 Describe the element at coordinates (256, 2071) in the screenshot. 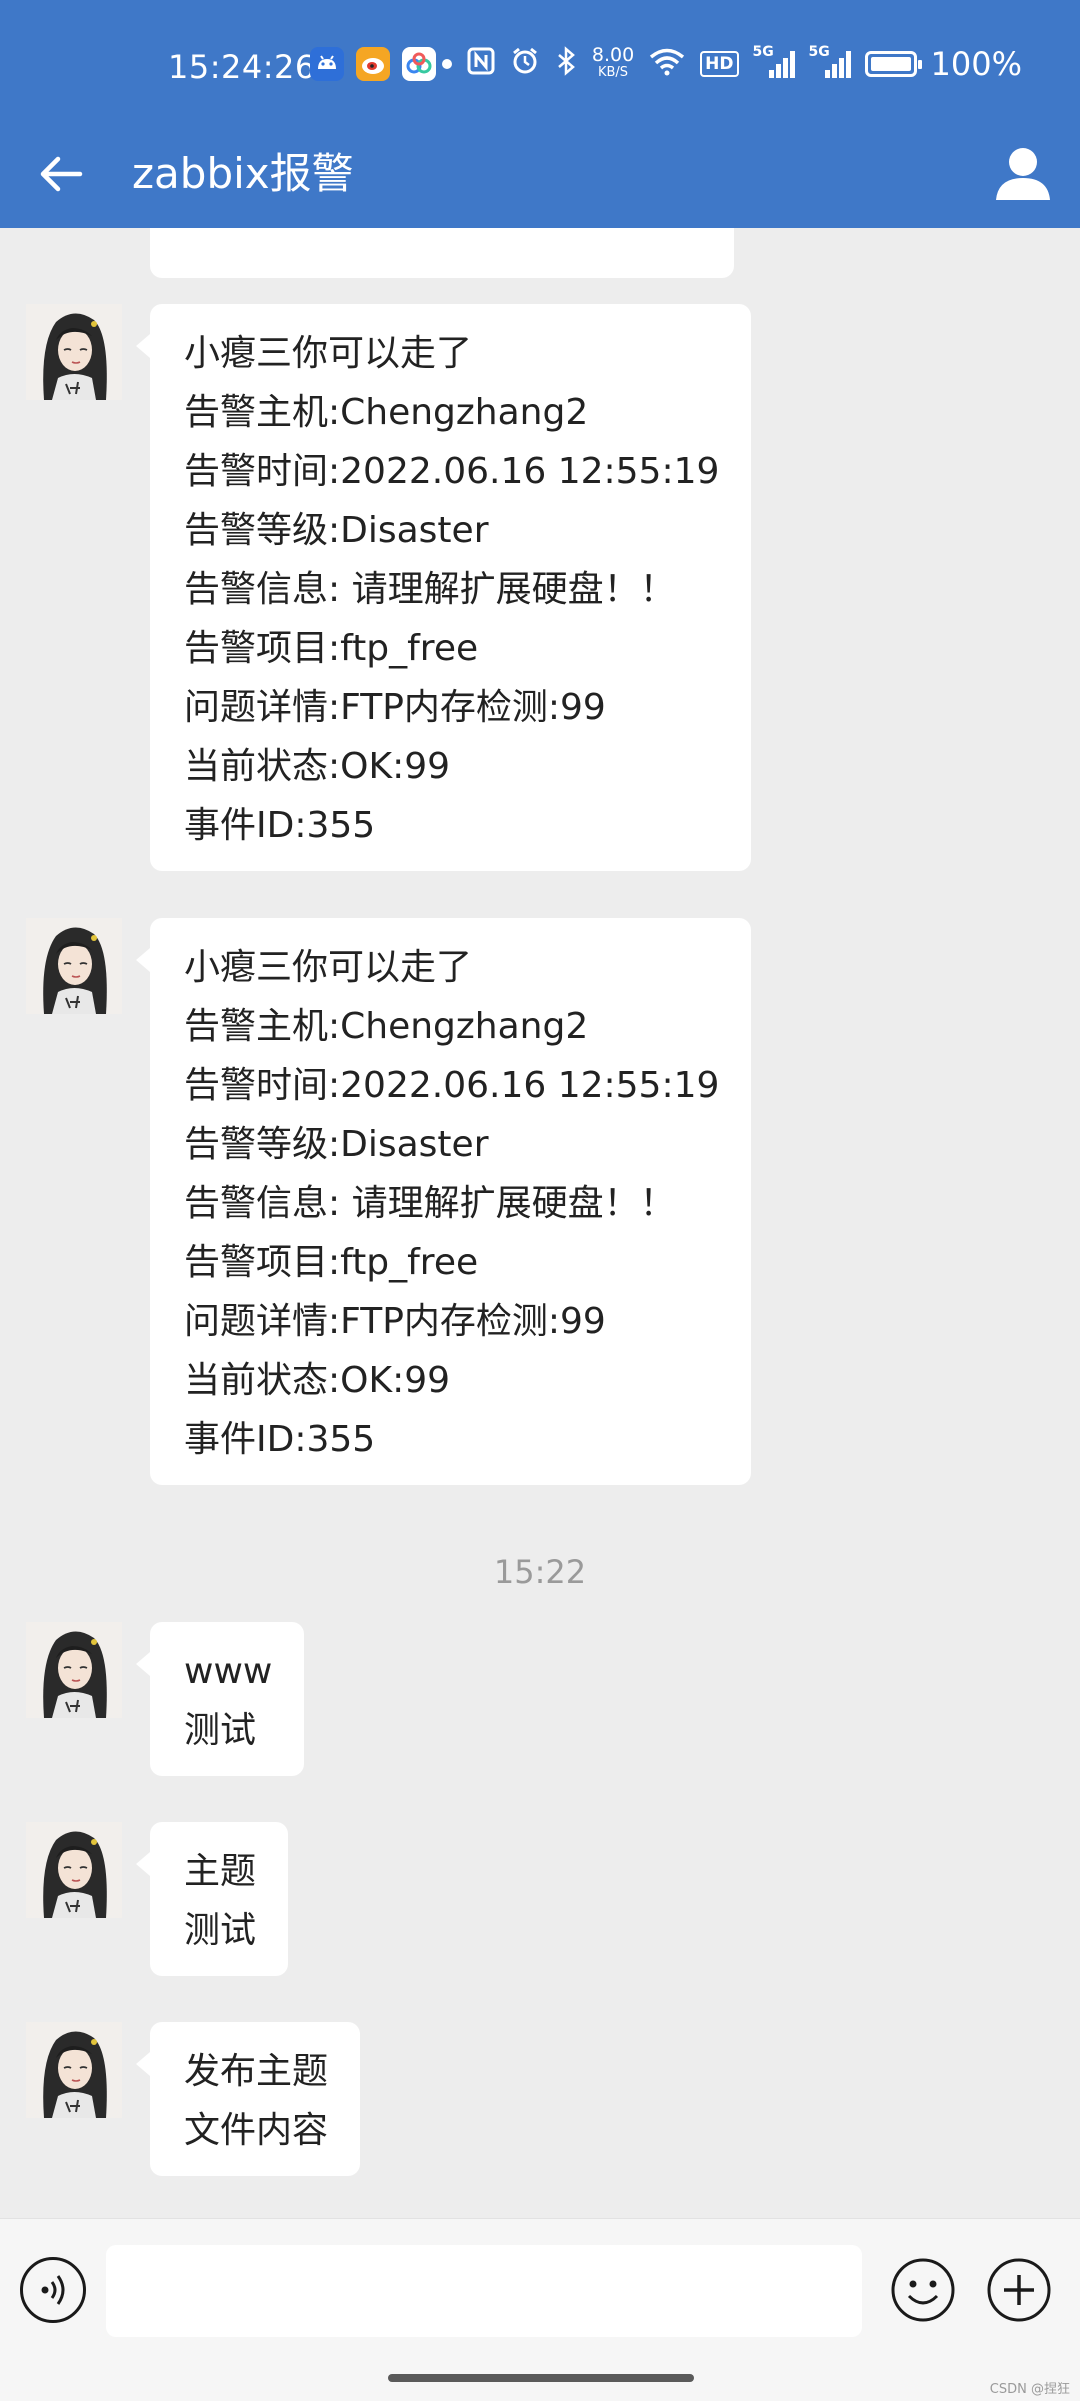

I see `message-text-line: 发布主题` at that location.